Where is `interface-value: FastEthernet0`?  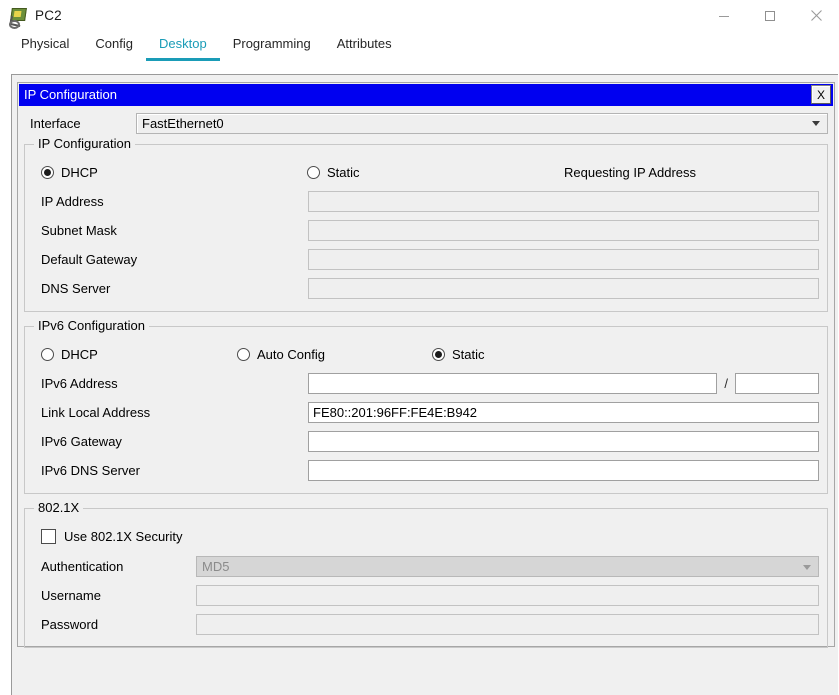
interface-value: FastEthernet0 is located at coordinates (183, 123).